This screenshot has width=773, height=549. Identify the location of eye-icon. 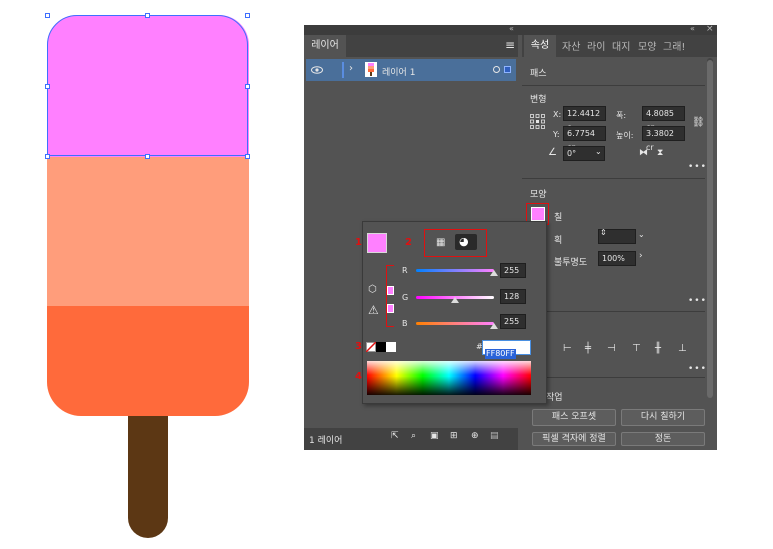
(317, 70).